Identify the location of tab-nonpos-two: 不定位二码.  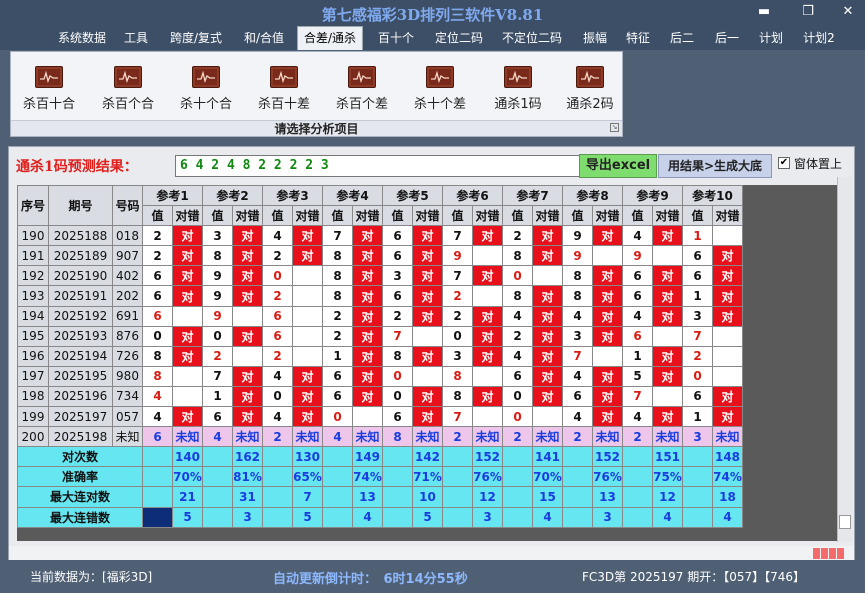
(532, 38).